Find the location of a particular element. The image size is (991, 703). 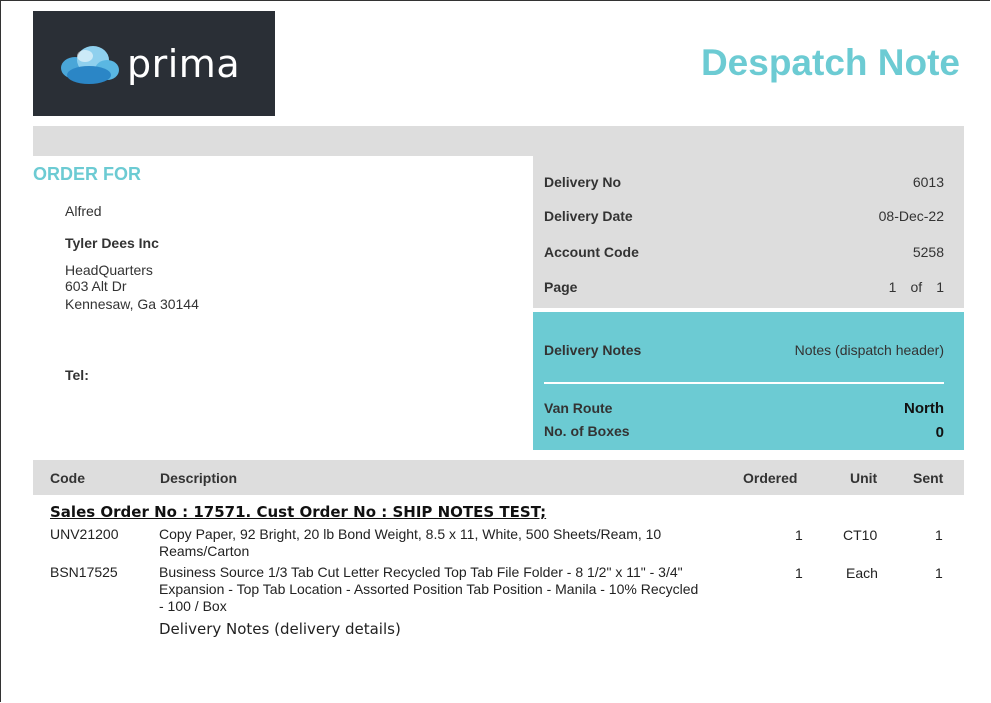

page-value: 1 of 1 is located at coordinates (916, 287).